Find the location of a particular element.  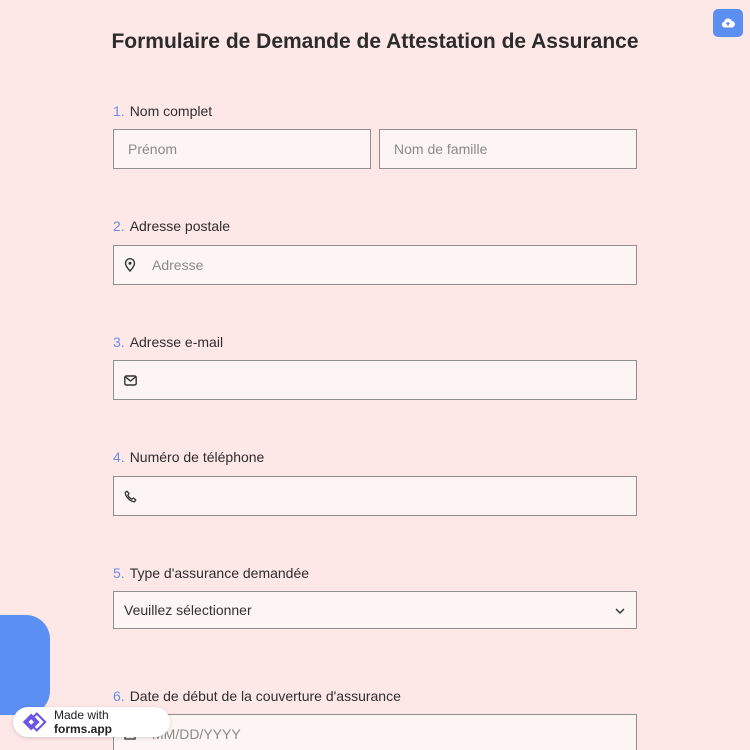

insurance-type-select: Veuillez sélectionner is located at coordinates (375, 610).